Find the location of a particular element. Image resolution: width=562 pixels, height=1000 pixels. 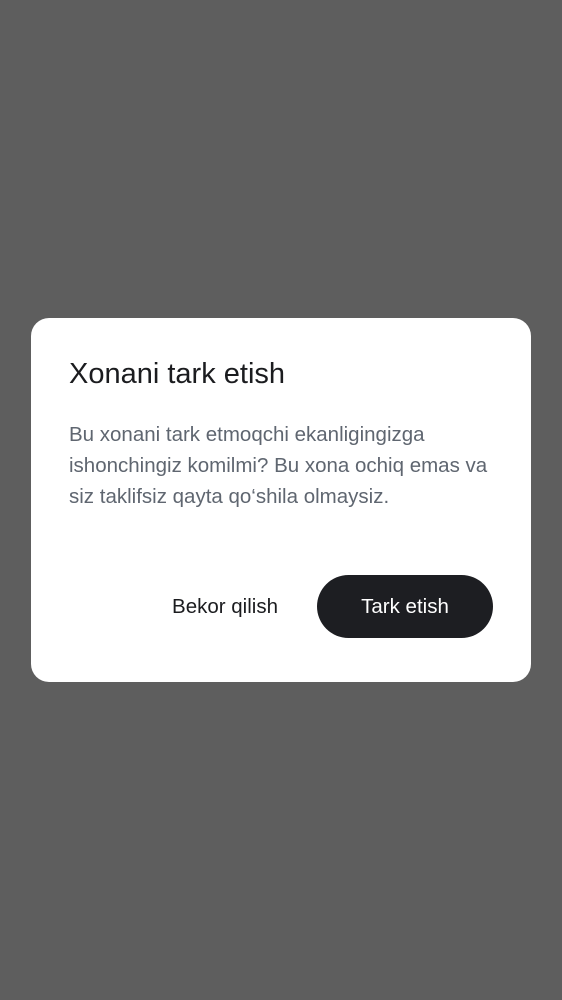

leave-button: Tark etish is located at coordinates (405, 606).